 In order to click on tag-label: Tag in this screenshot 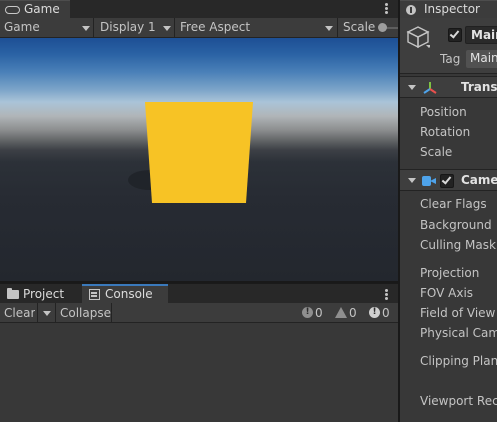, I will do `click(450, 59)`.